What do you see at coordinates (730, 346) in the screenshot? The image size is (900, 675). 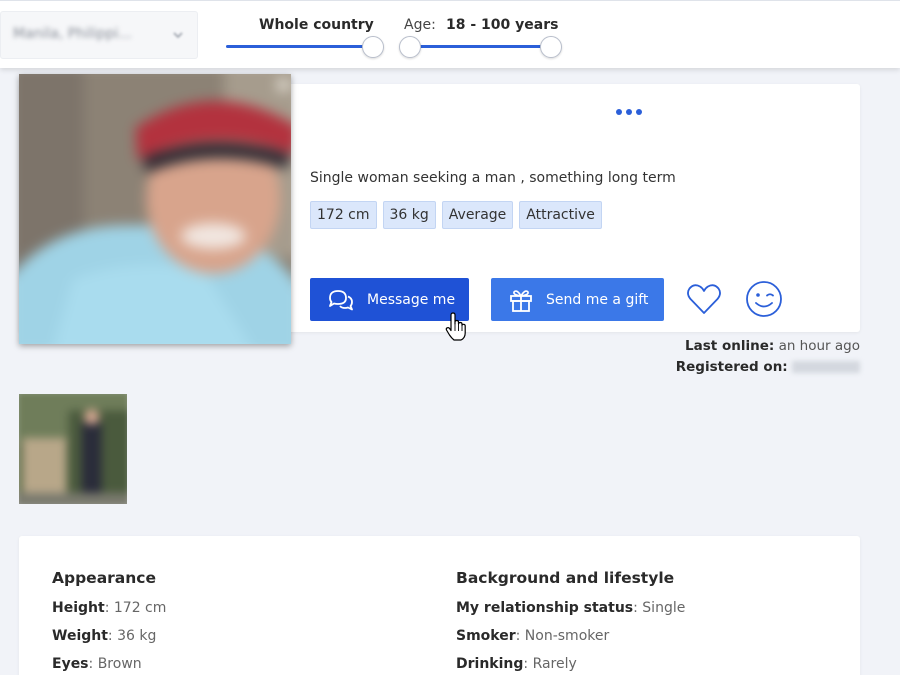 I see `last-online-label: Last online:` at bounding box center [730, 346].